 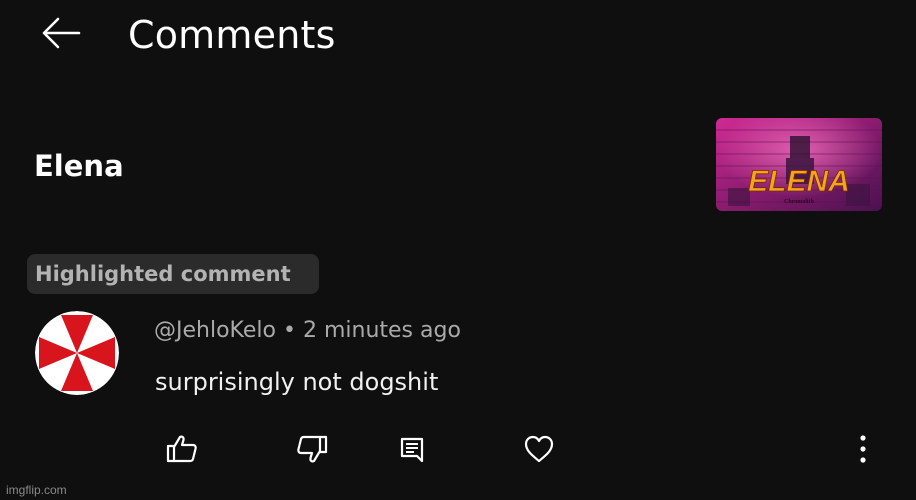 What do you see at coordinates (77, 353) in the screenshot?
I see `avatar` at bounding box center [77, 353].